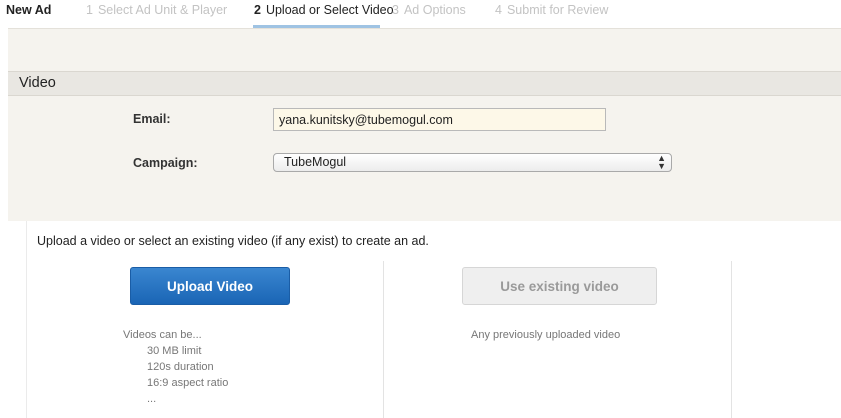 This screenshot has height=418, width=841. I want to click on requirement-item: 30 MB limit, so click(174, 351).